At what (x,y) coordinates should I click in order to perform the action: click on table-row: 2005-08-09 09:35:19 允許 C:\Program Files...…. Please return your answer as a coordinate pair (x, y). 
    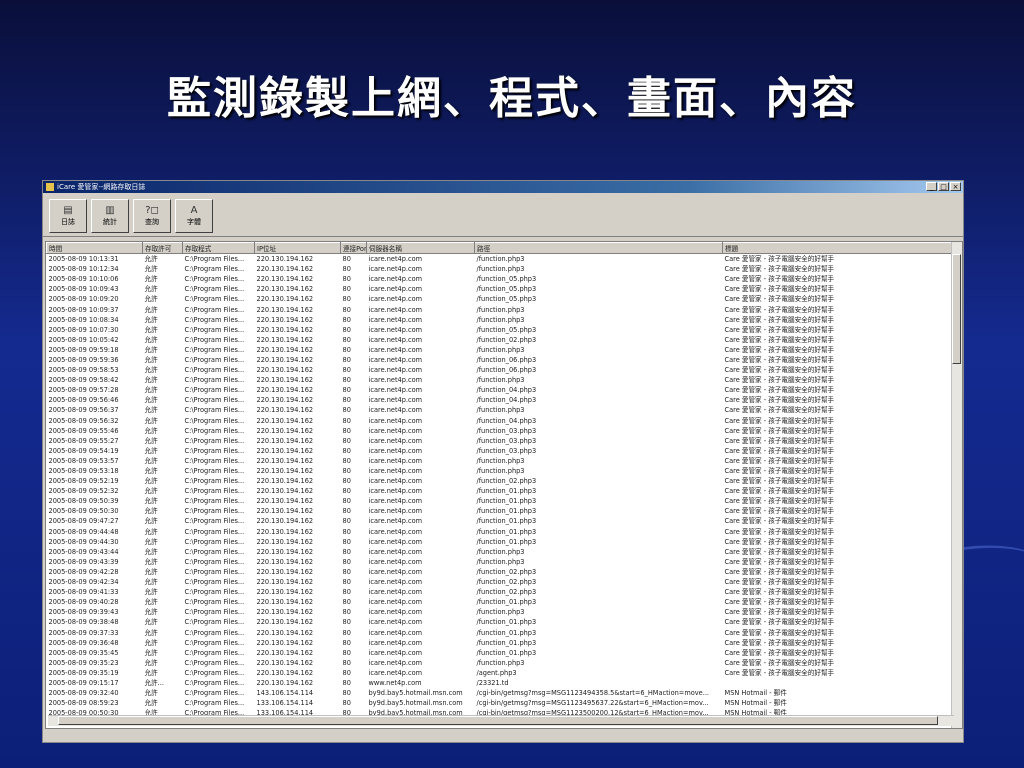
    Looking at the image, I should click on (500, 673).